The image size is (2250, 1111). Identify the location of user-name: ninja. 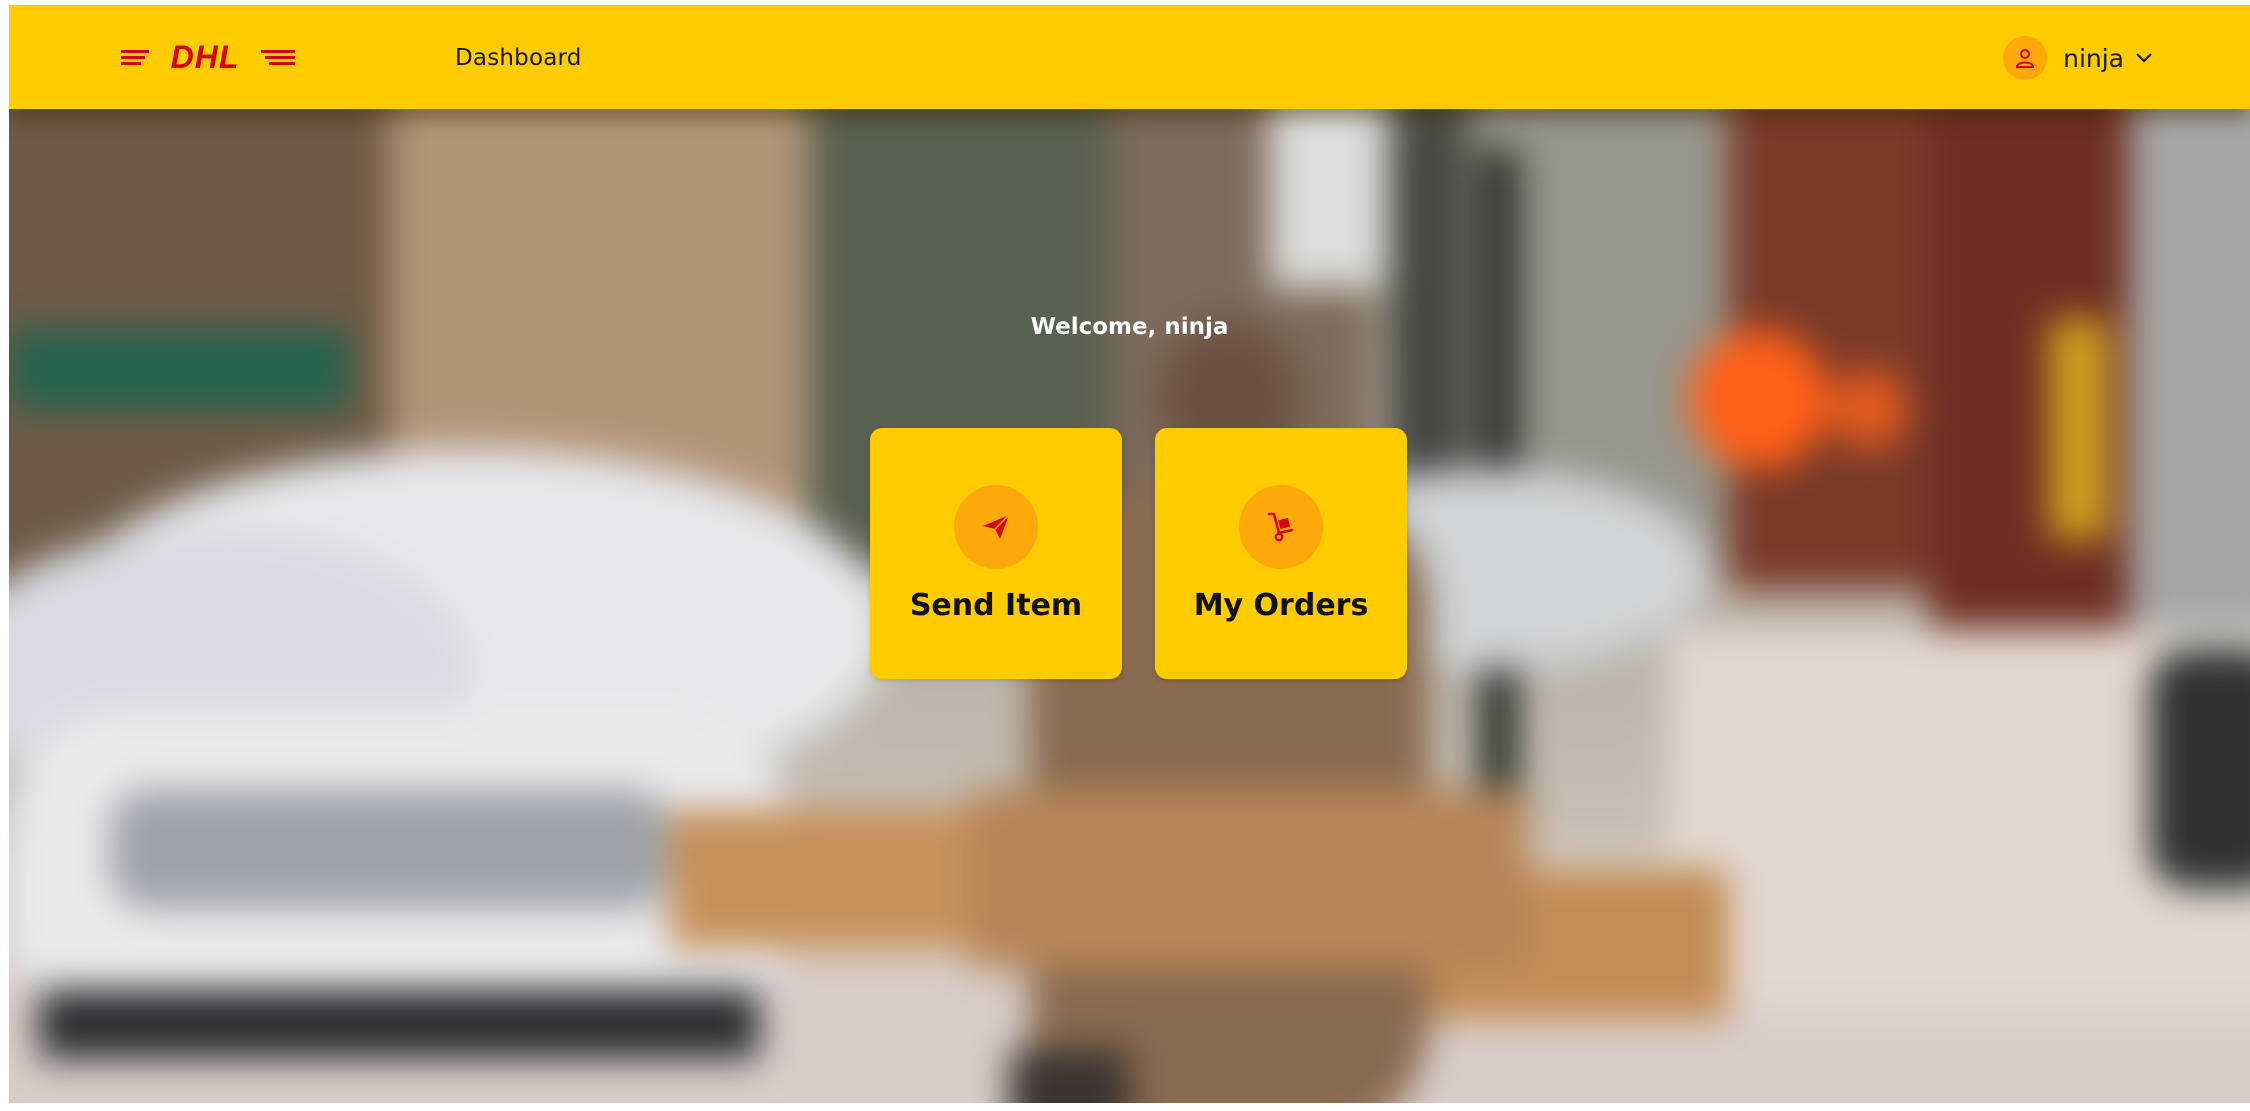
(2093, 58).